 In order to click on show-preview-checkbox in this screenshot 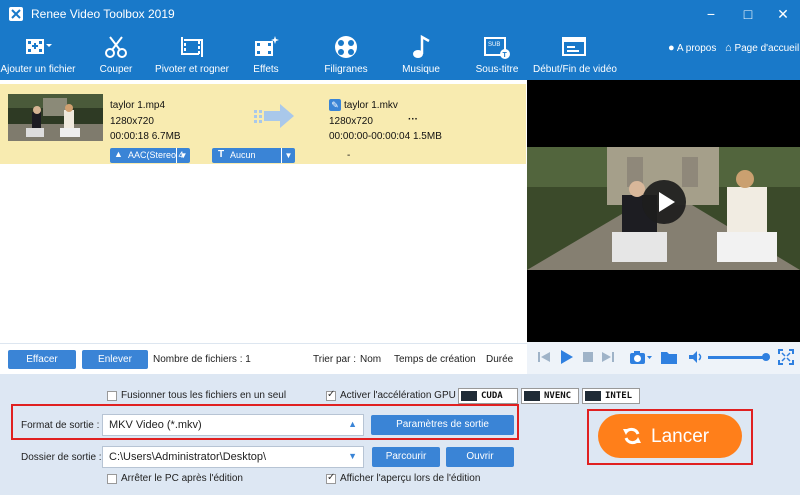, I will do `click(331, 478)`.